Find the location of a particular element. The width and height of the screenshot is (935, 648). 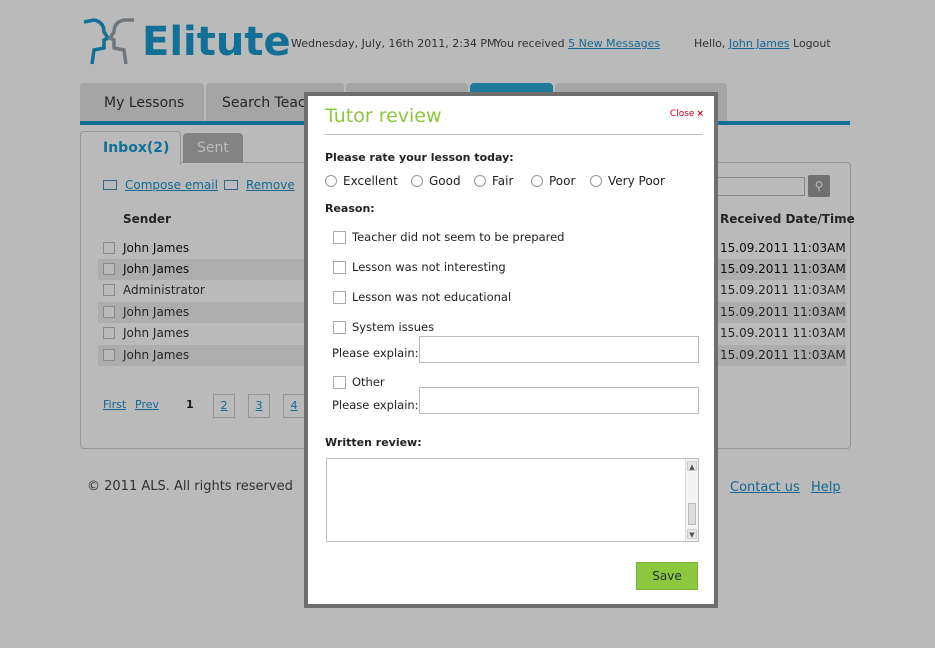

rating-label: Poor is located at coordinates (562, 181).